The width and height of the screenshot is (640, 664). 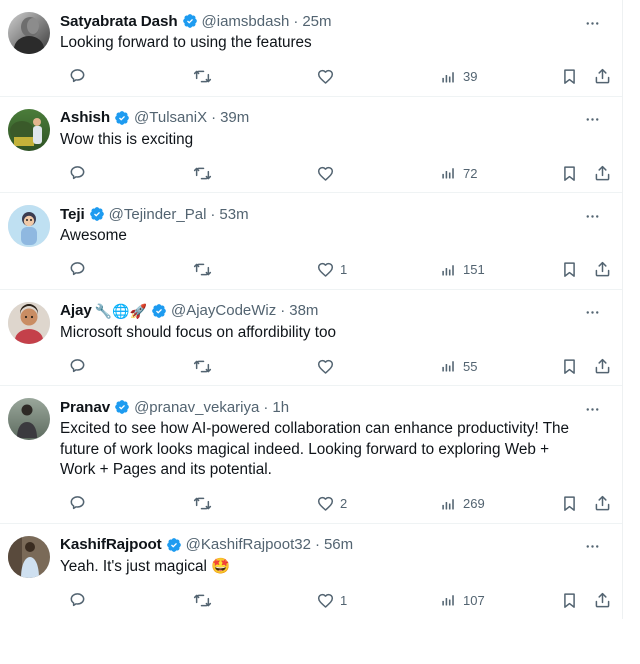 I want to click on like-button: 2, so click(x=331, y=504).